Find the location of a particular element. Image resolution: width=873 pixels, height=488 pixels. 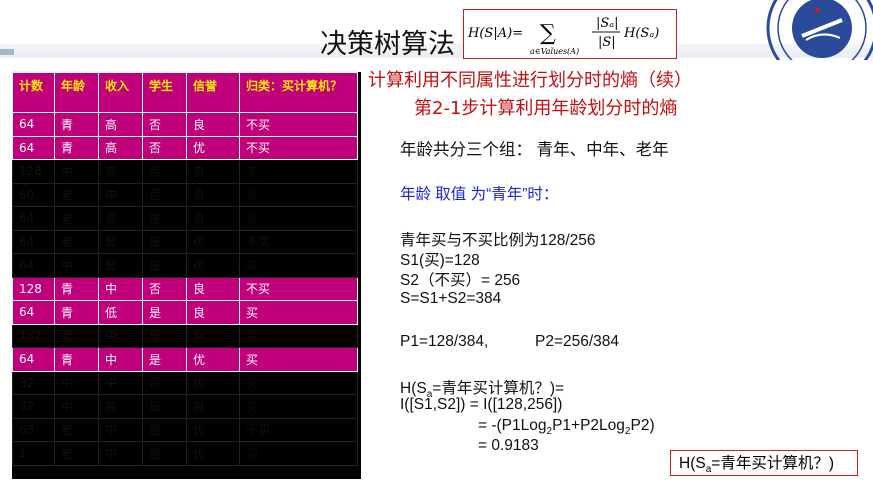

table-row: 132 老中是良买 is located at coordinates (185, 335).